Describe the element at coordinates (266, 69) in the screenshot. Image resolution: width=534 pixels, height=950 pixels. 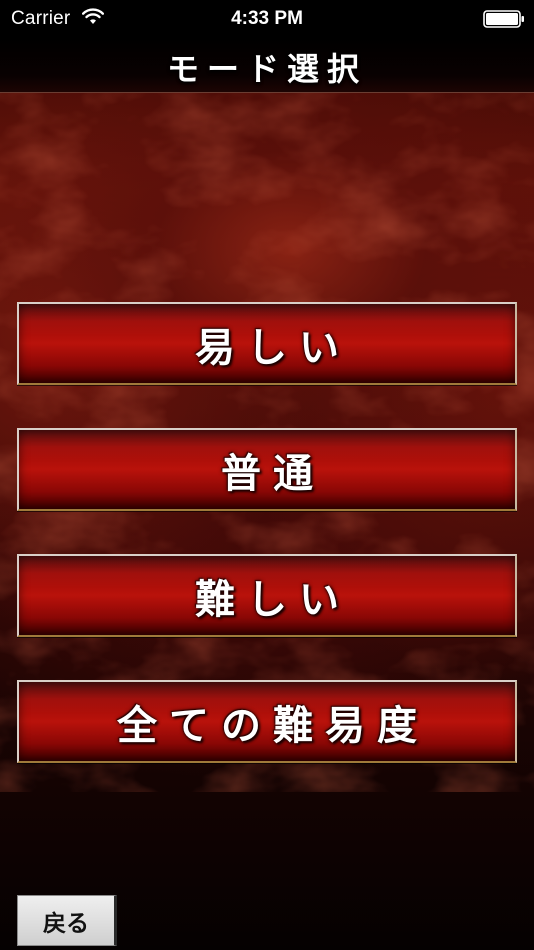
I see `page-title: モード選択` at that location.